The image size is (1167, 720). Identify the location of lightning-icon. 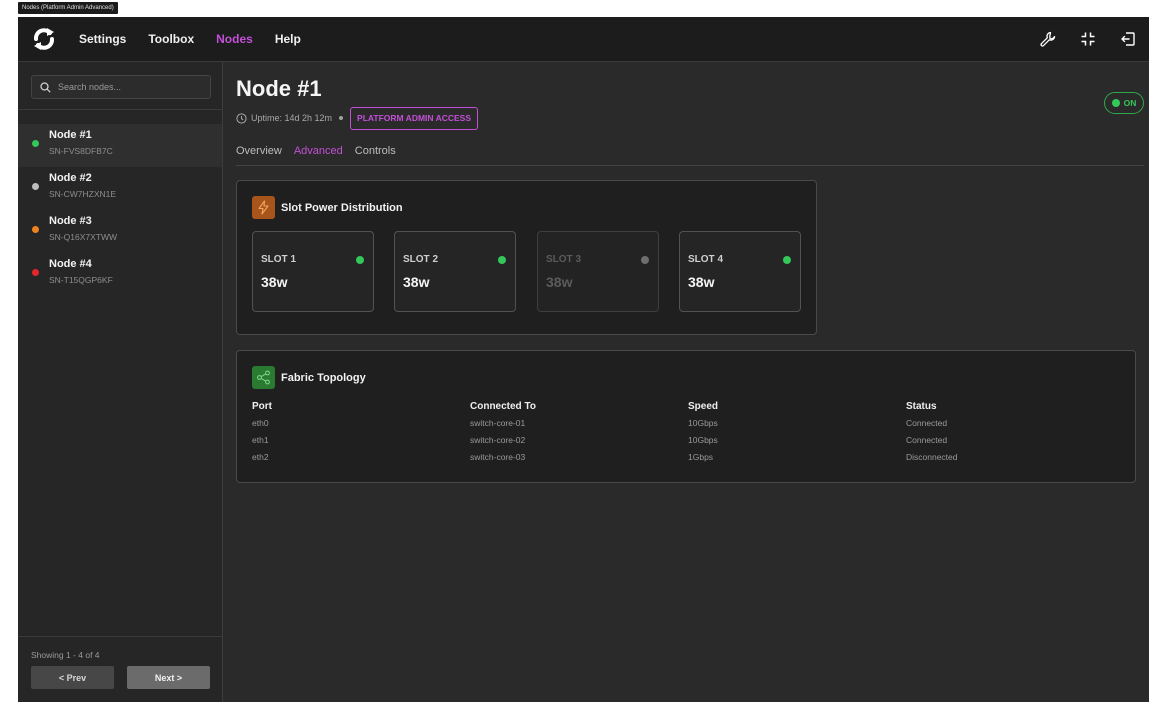
(263, 207).